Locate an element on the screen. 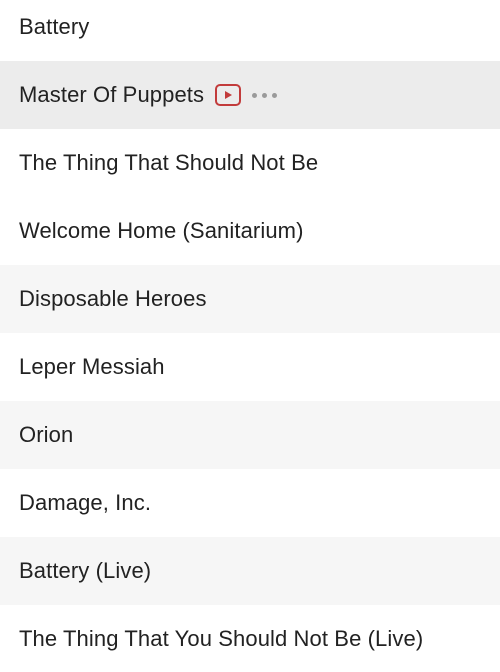  ellipsis-icon is located at coordinates (265, 95).